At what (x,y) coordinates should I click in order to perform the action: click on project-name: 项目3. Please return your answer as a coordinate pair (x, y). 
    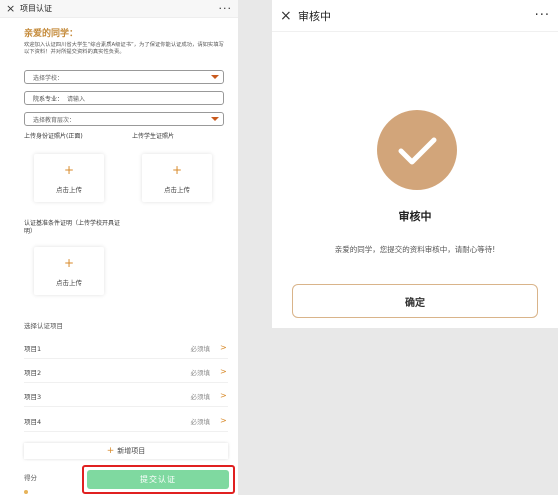
    Looking at the image, I should click on (33, 396).